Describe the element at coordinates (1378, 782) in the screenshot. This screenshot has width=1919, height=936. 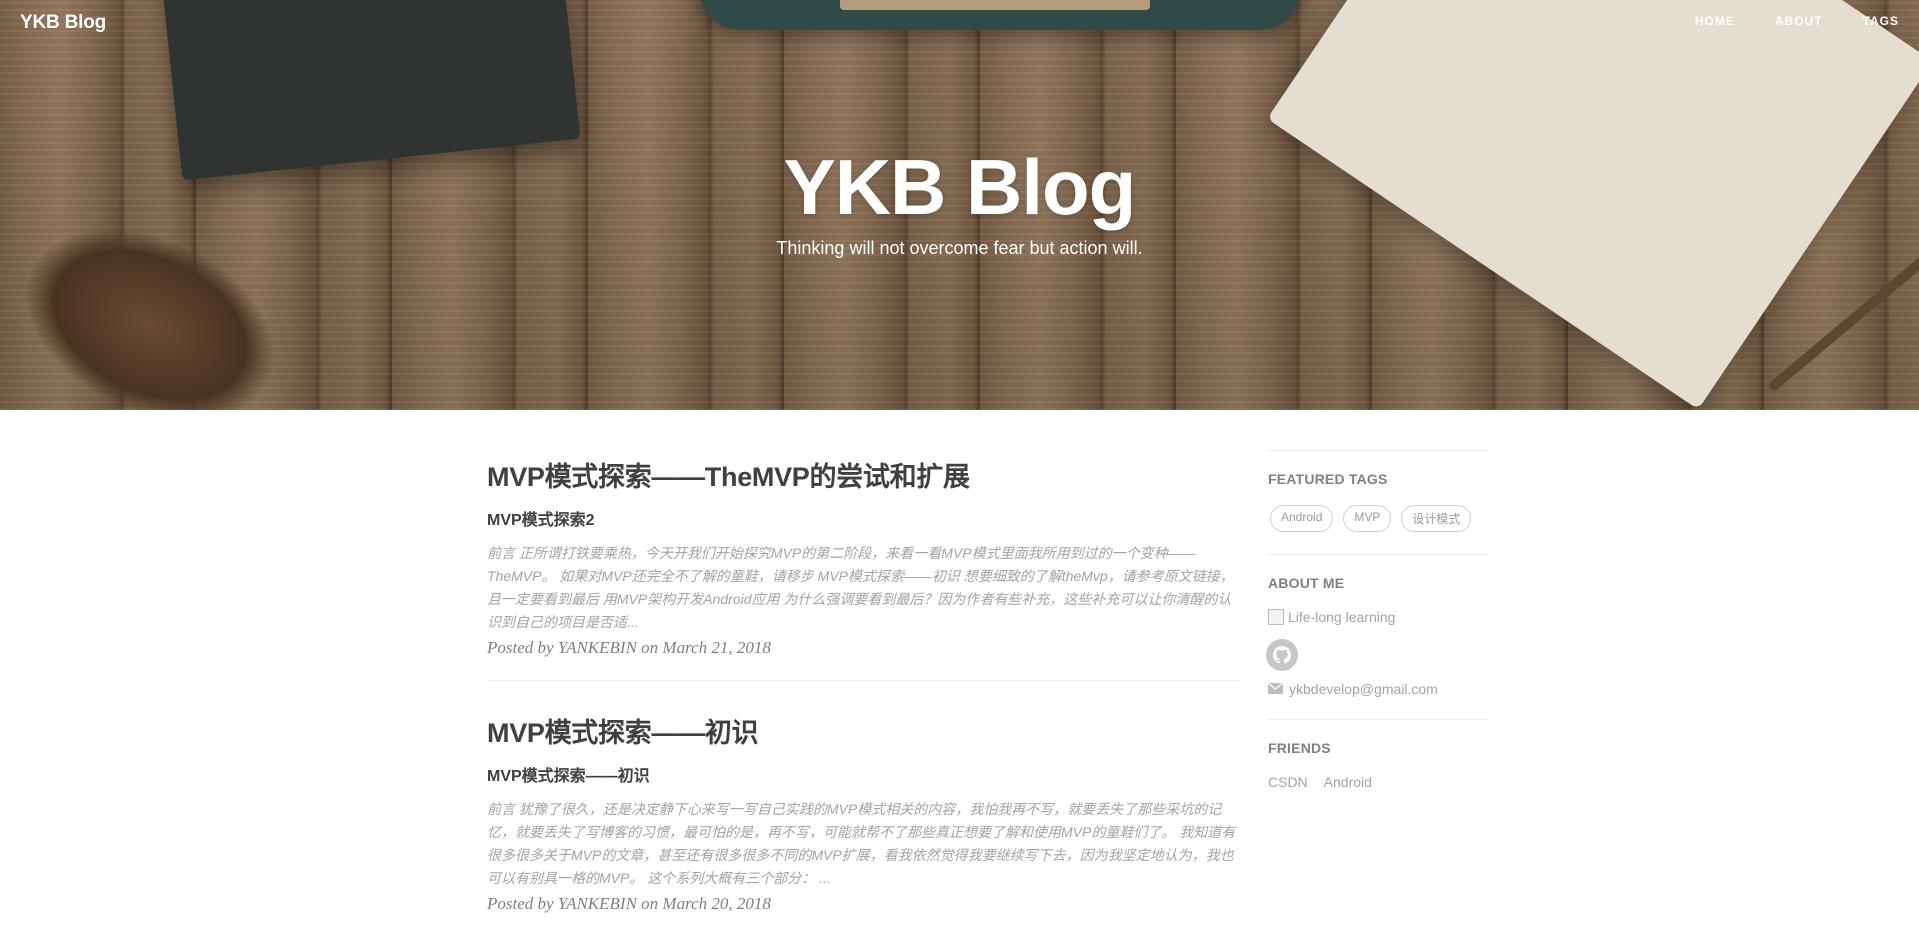
I see `friends-list: CSDN Android` at that location.